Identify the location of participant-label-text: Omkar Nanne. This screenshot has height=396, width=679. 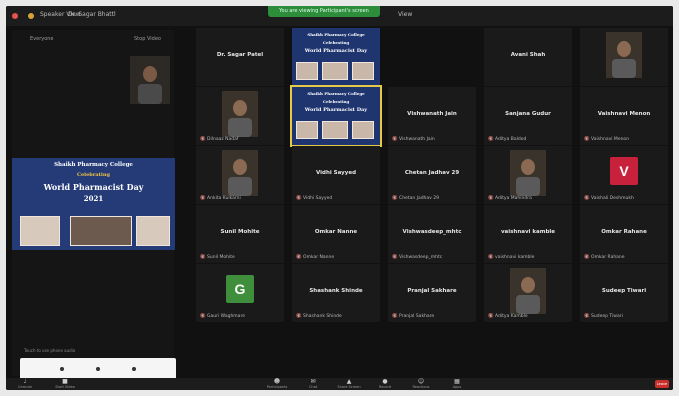
(319, 257).